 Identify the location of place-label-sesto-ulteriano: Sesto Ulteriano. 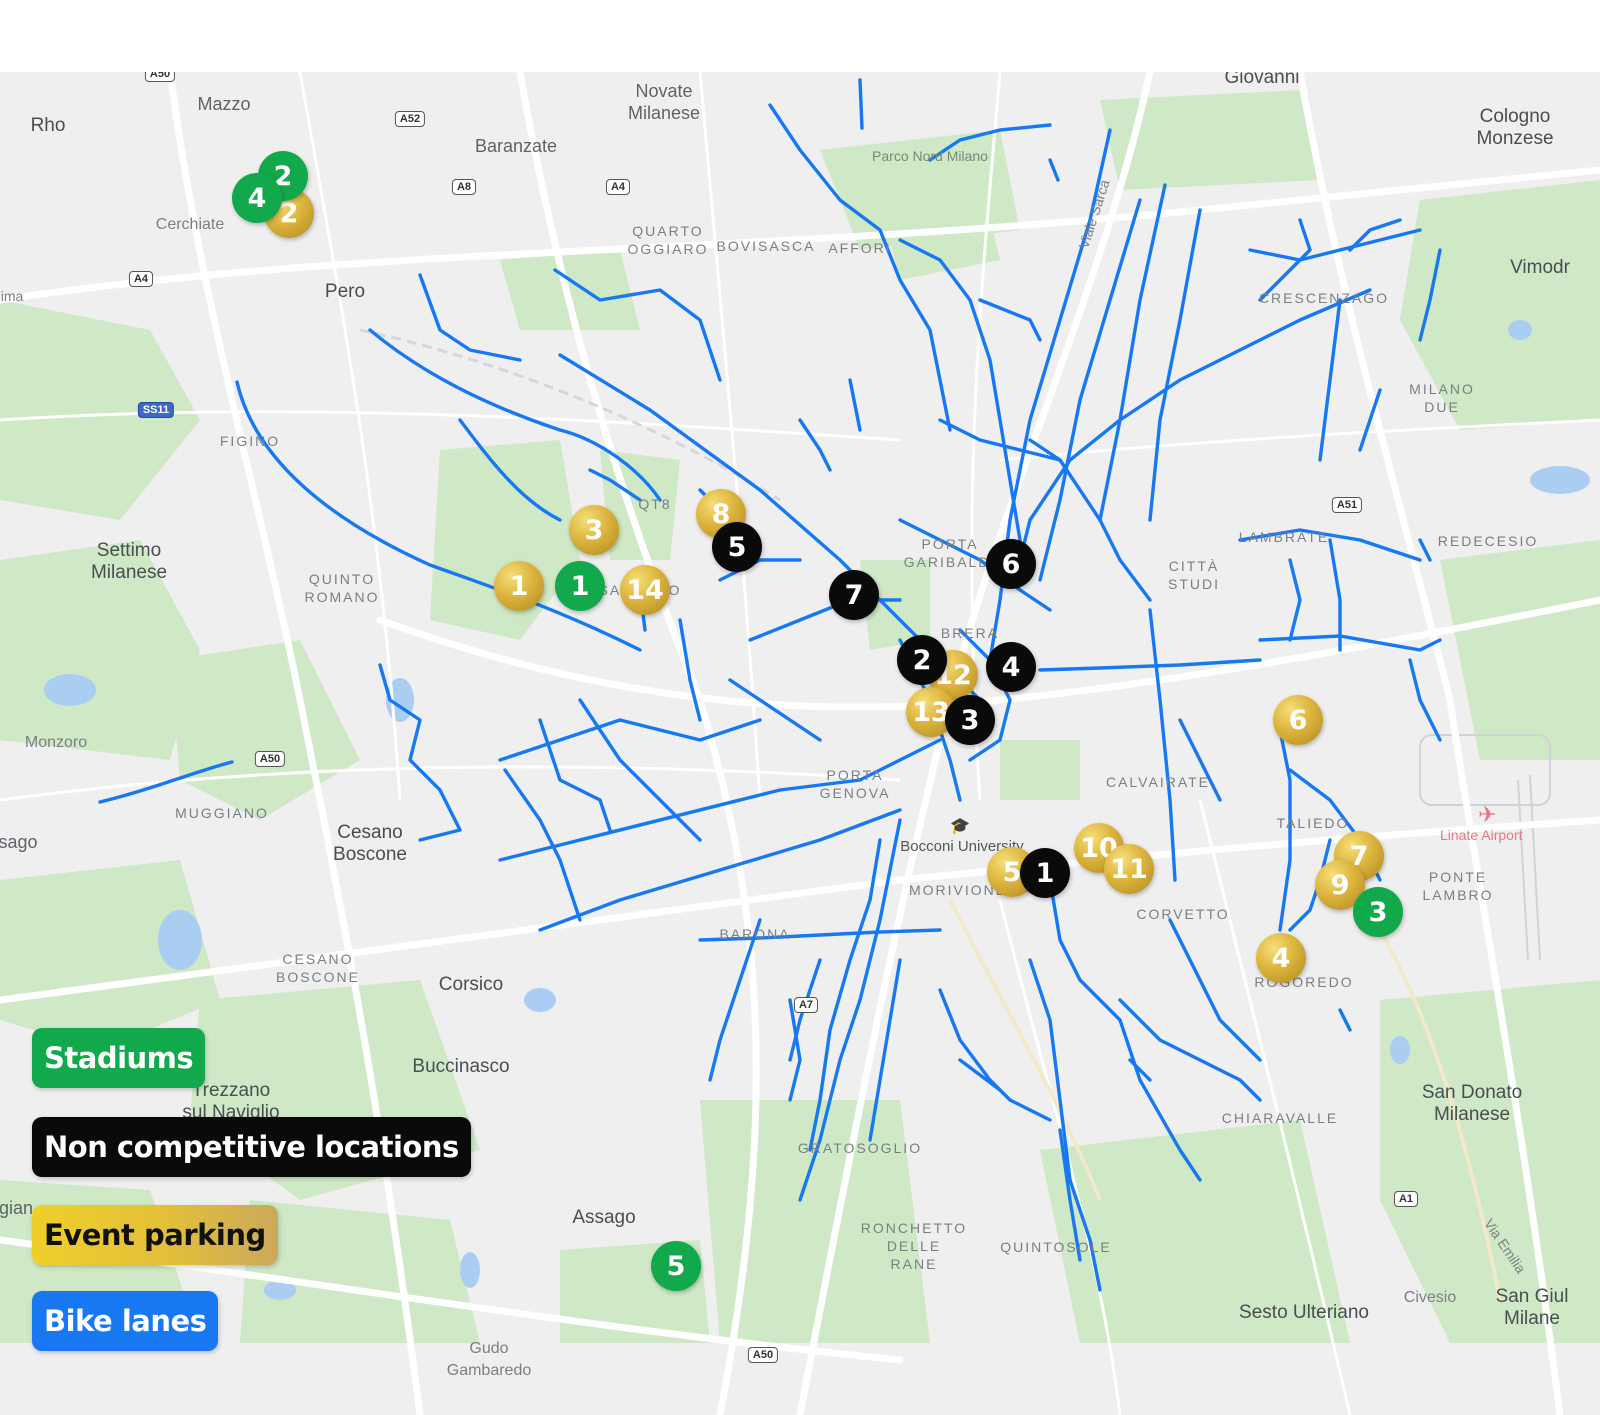
(1304, 1312).